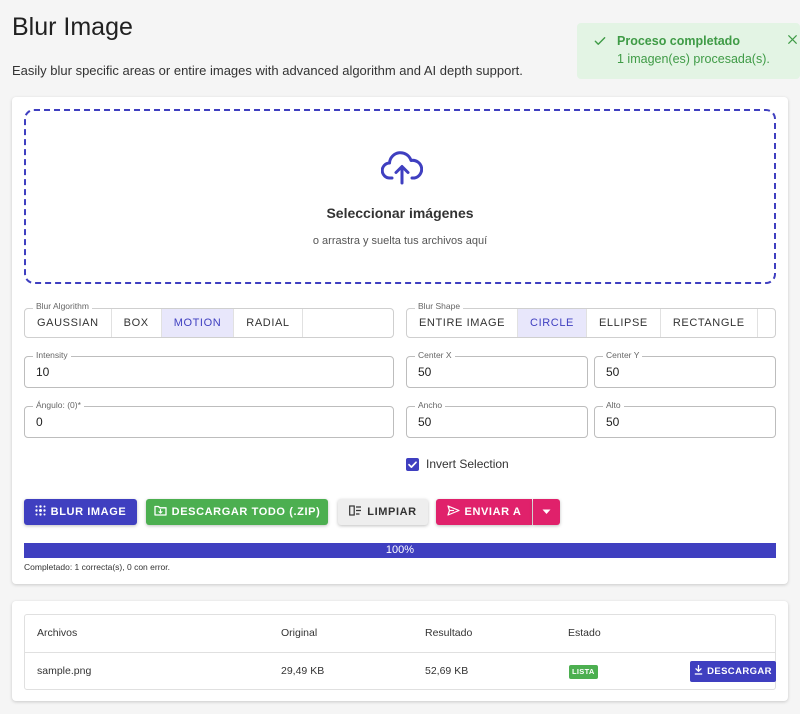 This screenshot has height=714, width=800. What do you see at coordinates (62, 306) in the screenshot?
I see `blur-algorithm-label: Blur Algorithm` at bounding box center [62, 306].